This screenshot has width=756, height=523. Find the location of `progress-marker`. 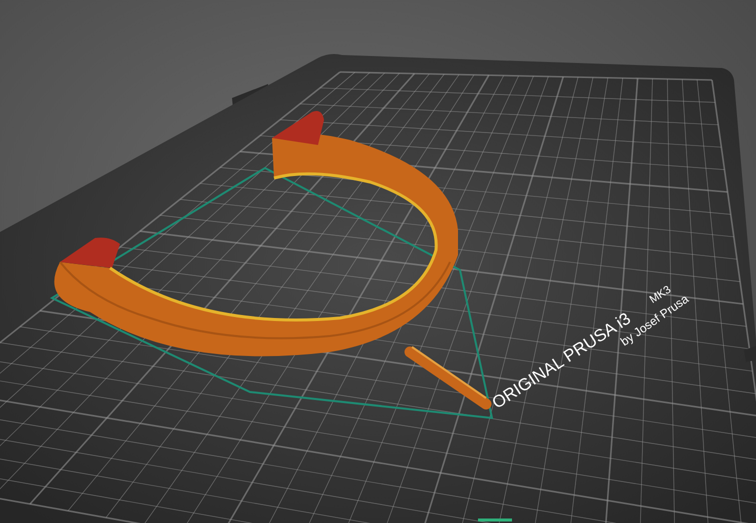

progress-marker is located at coordinates (495, 520).